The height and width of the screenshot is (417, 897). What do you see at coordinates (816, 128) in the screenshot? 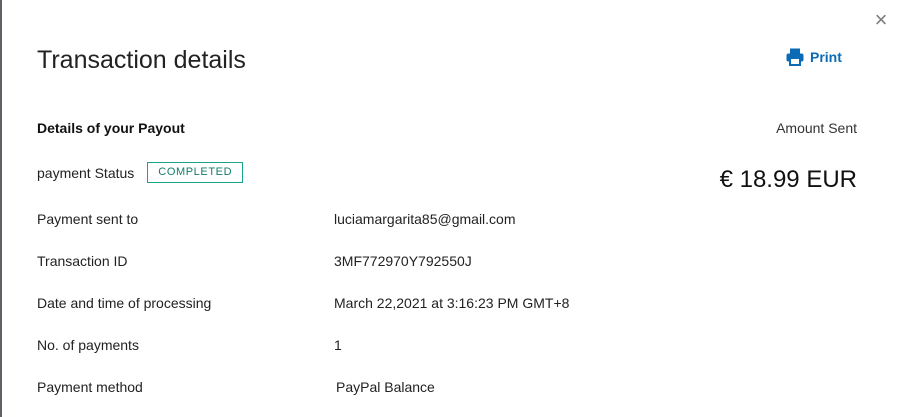
I see `amount-sent-label: Amount Sent` at bounding box center [816, 128].